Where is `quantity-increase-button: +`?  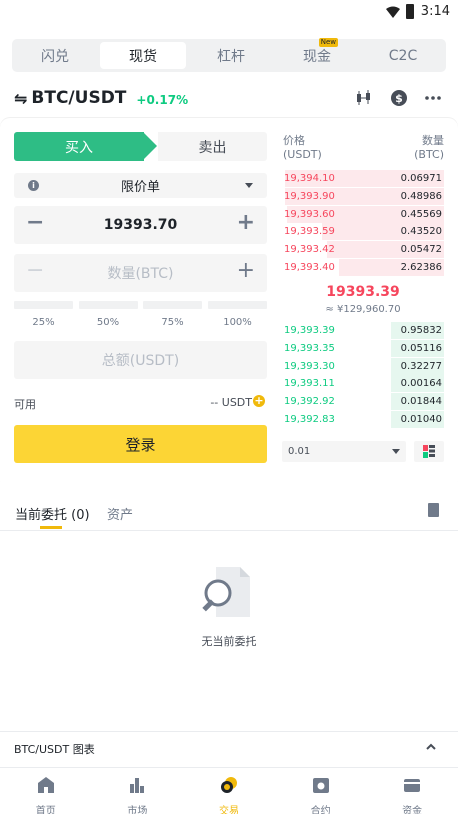
quantity-increase-button: + is located at coordinates (246, 270).